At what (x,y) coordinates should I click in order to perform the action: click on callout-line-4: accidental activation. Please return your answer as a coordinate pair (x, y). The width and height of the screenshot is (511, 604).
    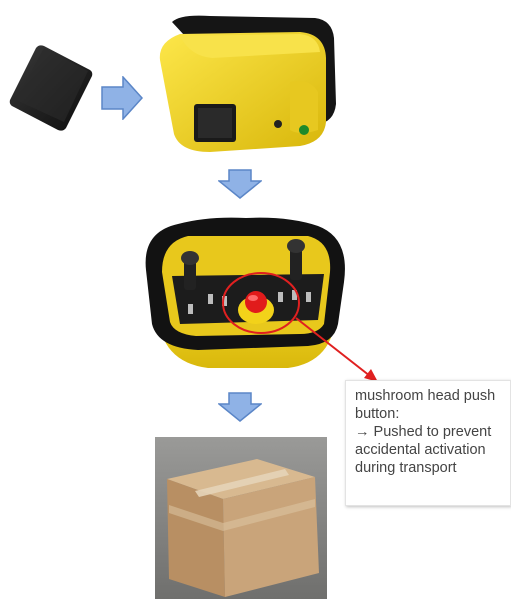
    Looking at the image, I should click on (420, 450).